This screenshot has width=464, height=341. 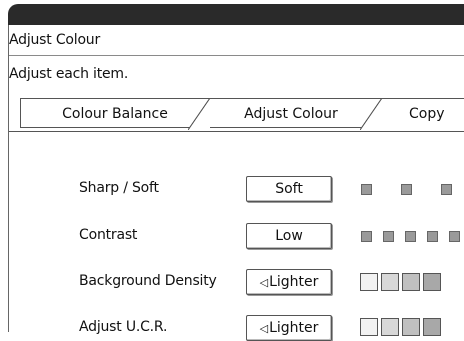 I want to click on instruction-text: Adjust each item., so click(x=69, y=74).